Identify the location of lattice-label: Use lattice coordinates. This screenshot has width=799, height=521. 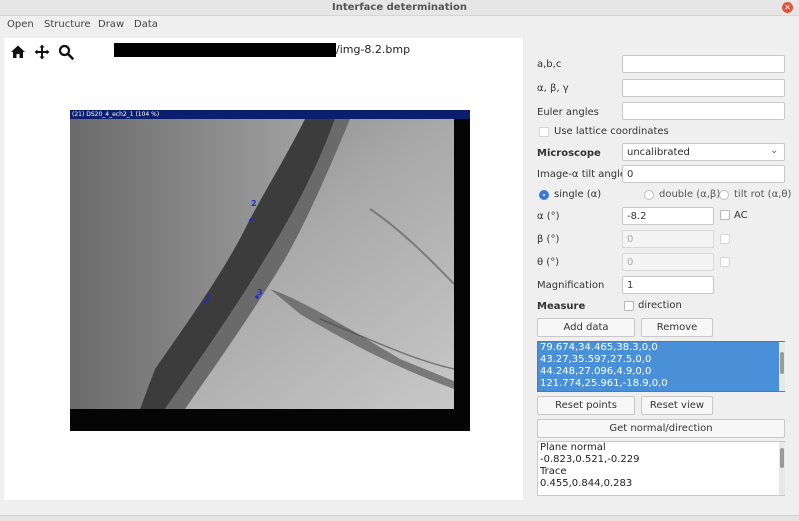
(611, 131).